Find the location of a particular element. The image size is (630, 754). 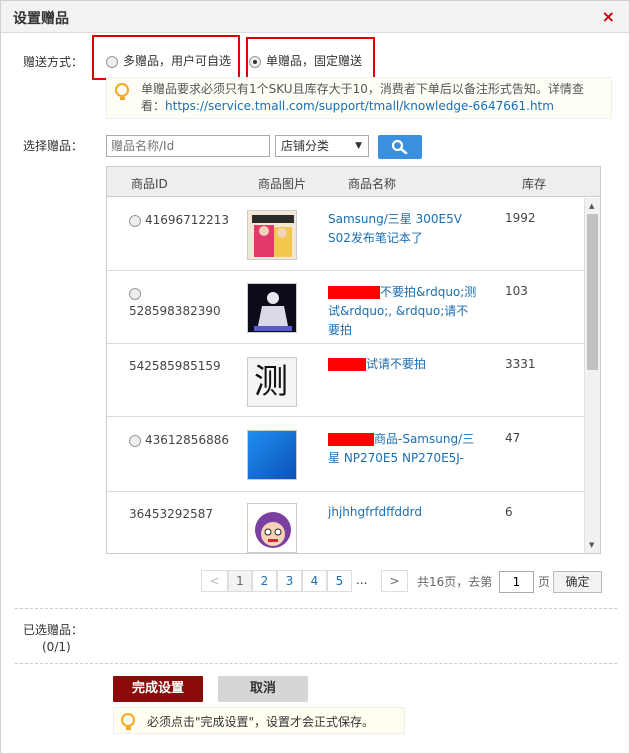

product-name-link: 商品-Samsung/三星 NP270E5 NP270E5J- is located at coordinates (403, 449).